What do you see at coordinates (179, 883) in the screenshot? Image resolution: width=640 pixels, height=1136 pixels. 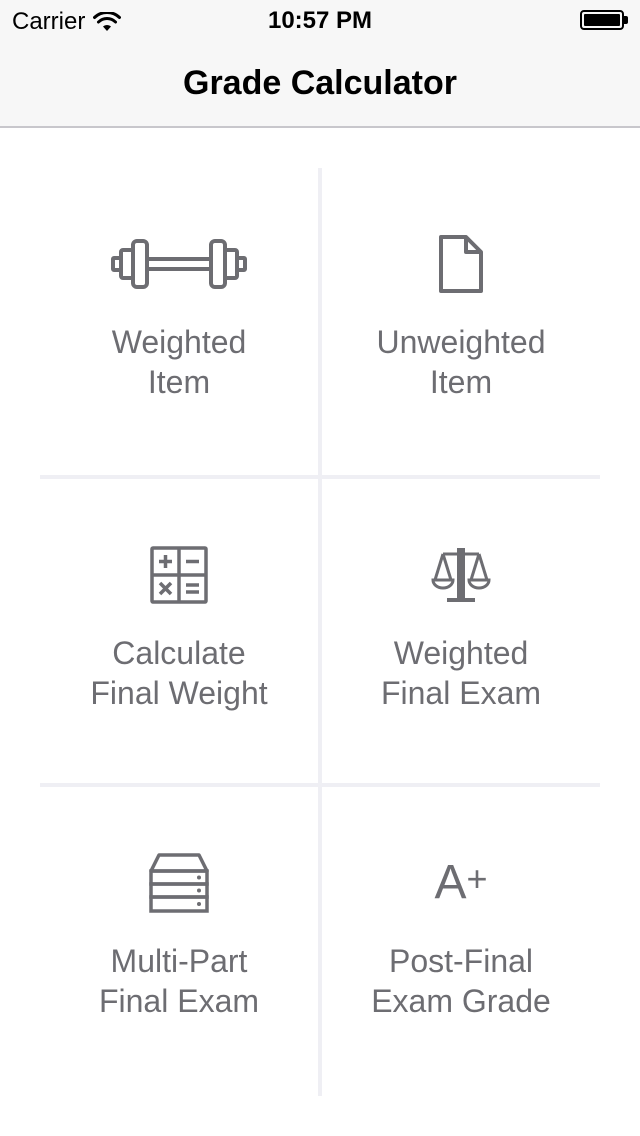 I see `stack-icon` at bounding box center [179, 883].